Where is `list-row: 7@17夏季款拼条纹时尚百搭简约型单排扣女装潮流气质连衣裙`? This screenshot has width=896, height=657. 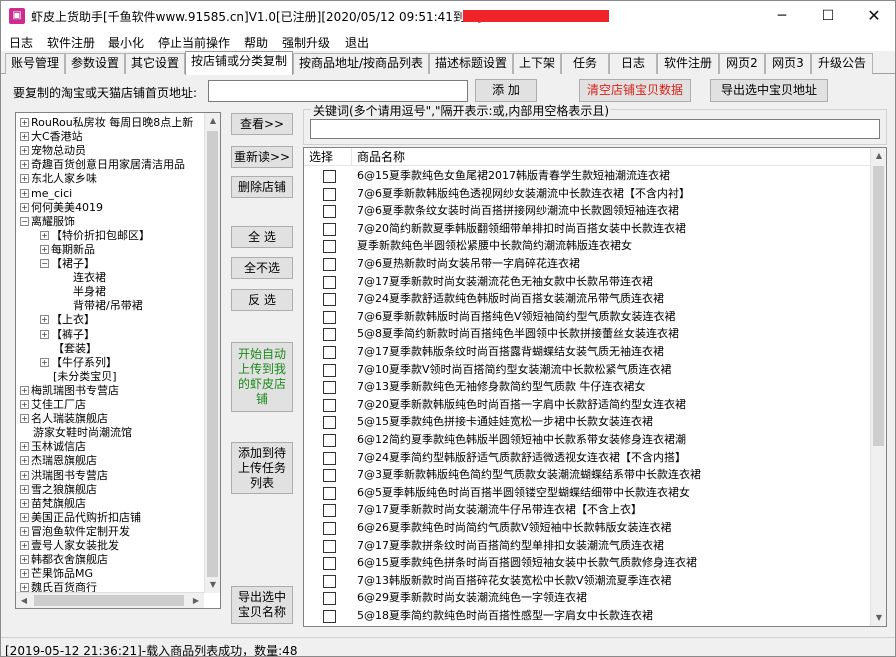 list-row: 7@17夏季款拼条纹时尚百搭简约型单排扣女装潮流气质连衣裙 is located at coordinates (587, 546).